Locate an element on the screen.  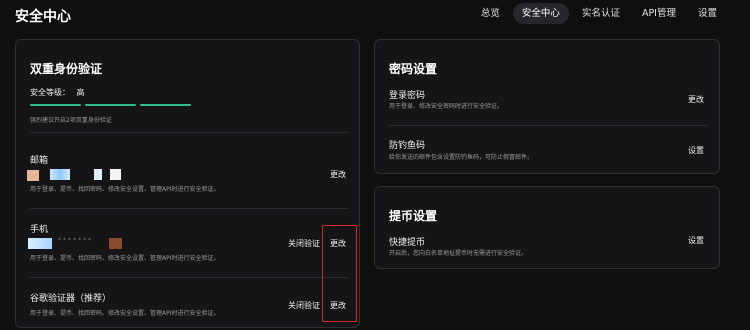
quick-withdraw-label: 快捷提币 is located at coordinates (407, 243).